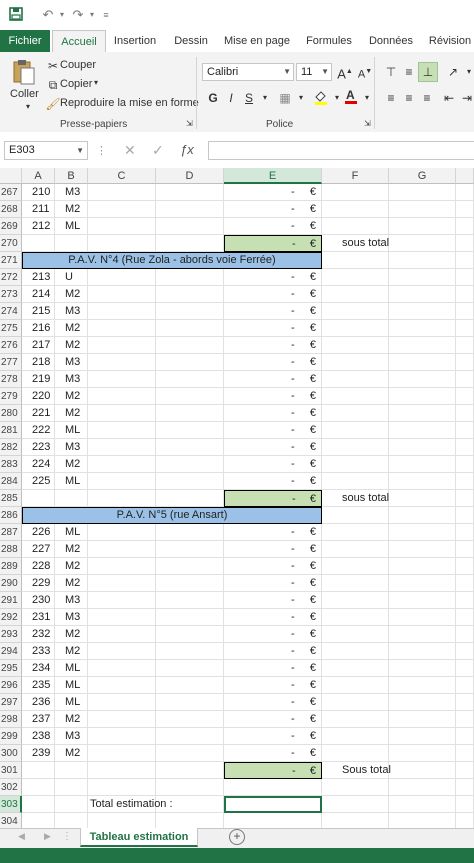 Image resolution: width=474 pixels, height=863 pixels. I want to click on row-header: 272, so click(11, 277).